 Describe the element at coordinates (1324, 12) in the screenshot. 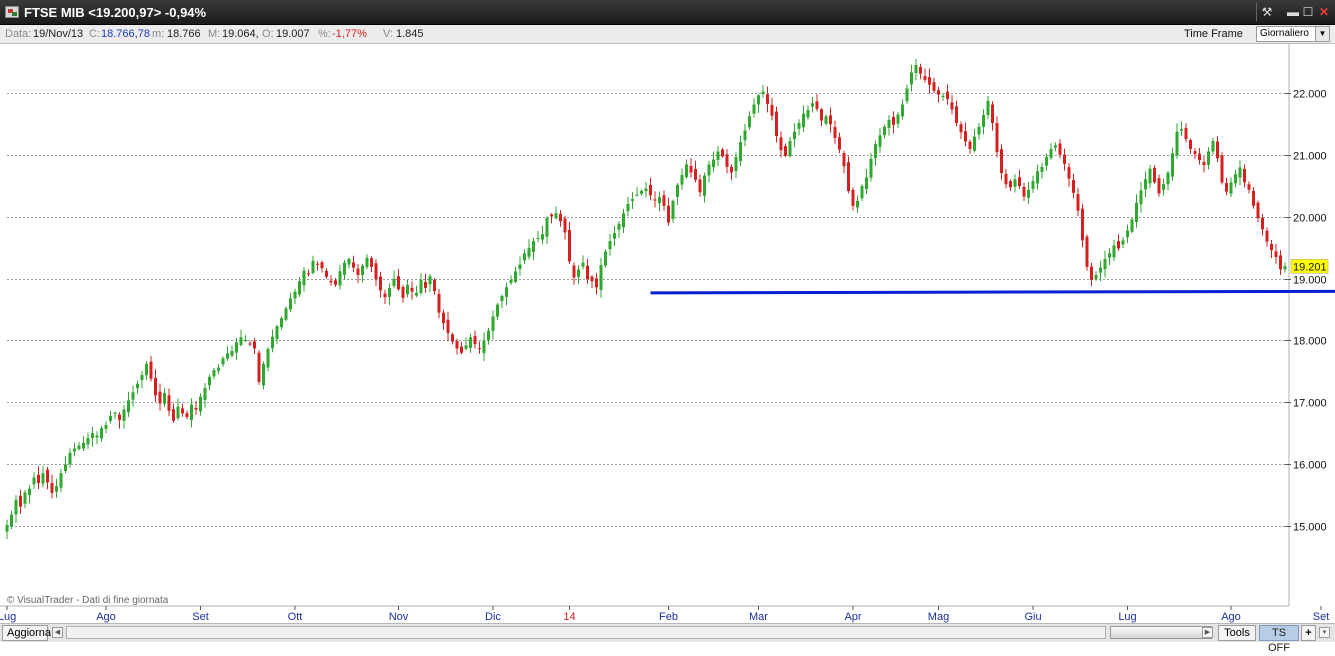

I see `close-button: ✕` at that location.